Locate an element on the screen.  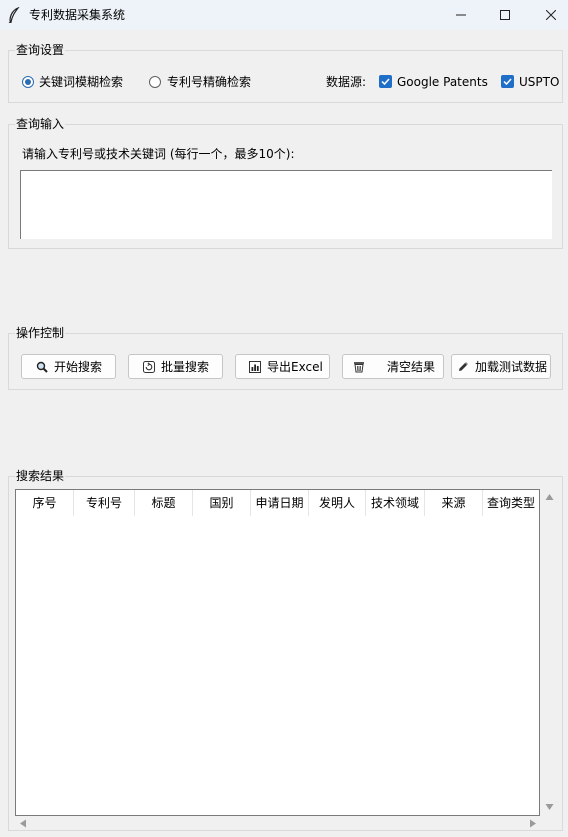
column-header: 申请日期 is located at coordinates (280, 503).